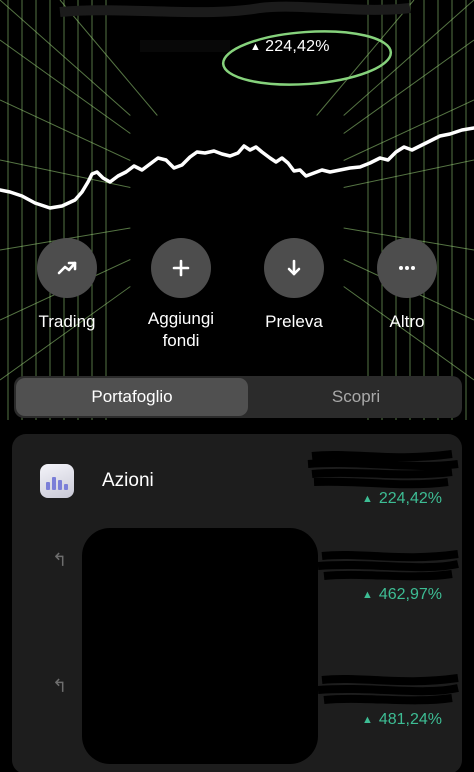 Image resolution: width=474 pixels, height=772 pixels. Describe the element at coordinates (356, 397) in the screenshot. I see `tab-scopri: Scopri` at that location.